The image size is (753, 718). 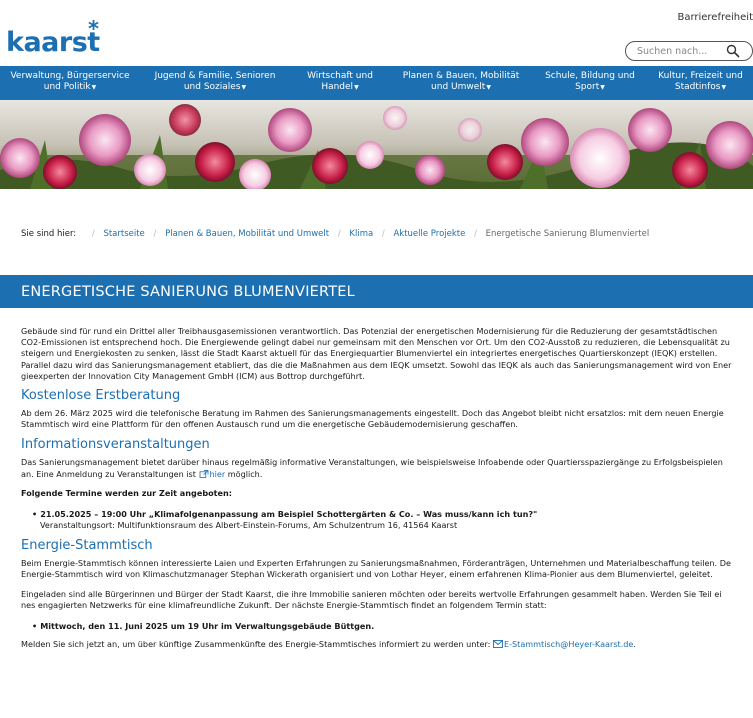 What do you see at coordinates (697, 87) in the screenshot?
I see `nav-item-label: Stadtinfos` at bounding box center [697, 87].